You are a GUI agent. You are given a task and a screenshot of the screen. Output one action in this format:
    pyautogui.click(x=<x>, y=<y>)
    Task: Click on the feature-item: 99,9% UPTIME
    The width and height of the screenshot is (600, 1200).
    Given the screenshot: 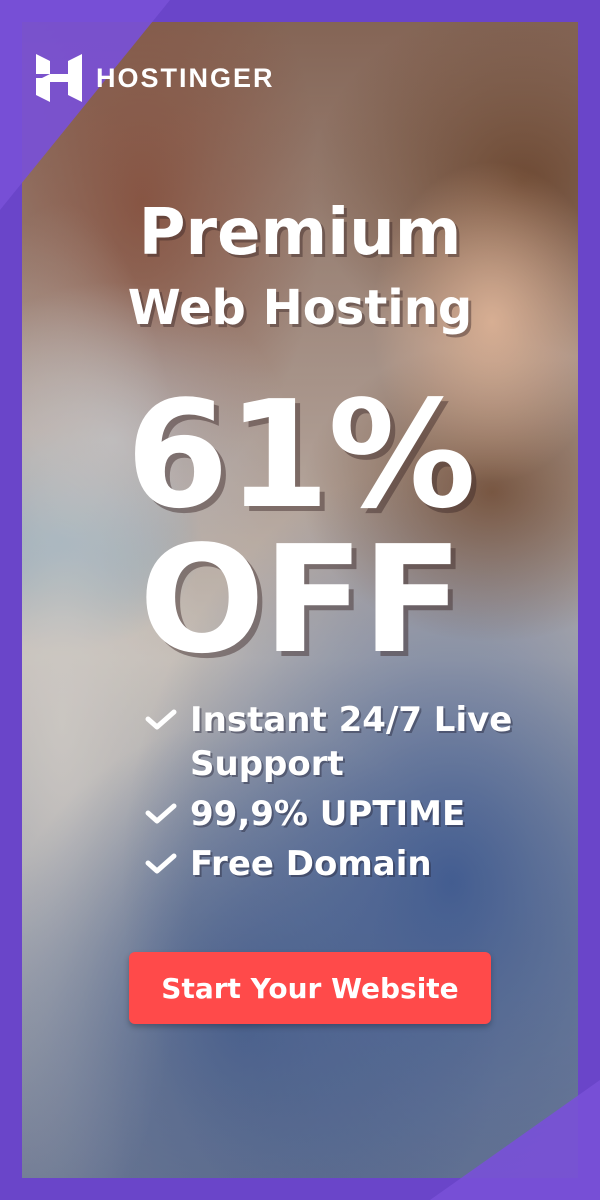 What is the action you would take?
    pyautogui.click(x=352, y=814)
    